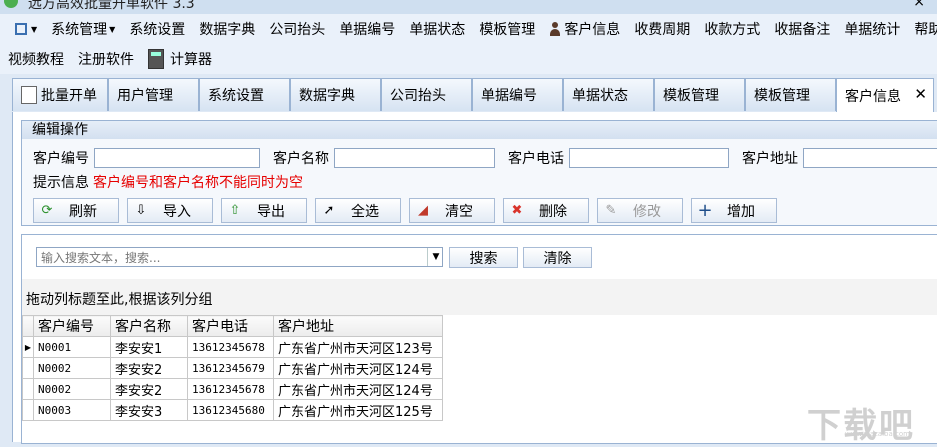 The height and width of the screenshot is (447, 937). Describe the element at coordinates (72, 410) in the screenshot. I see `cell-code: N0003` at that location.